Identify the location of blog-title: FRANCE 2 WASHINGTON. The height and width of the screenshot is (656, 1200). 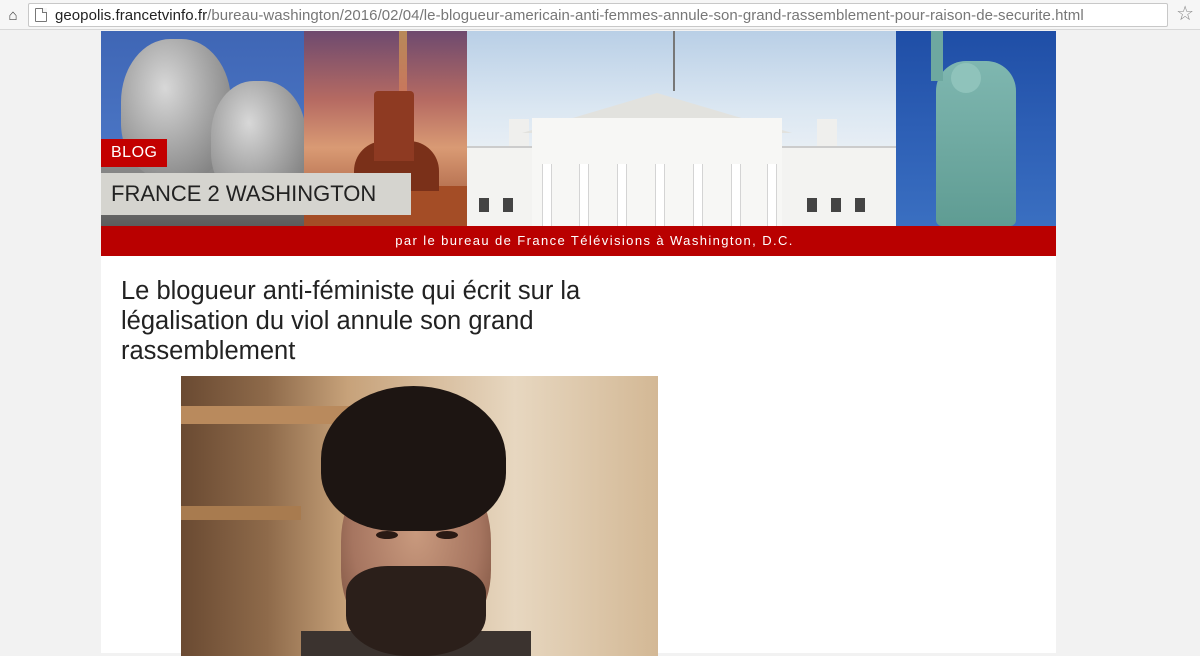
(256, 194).